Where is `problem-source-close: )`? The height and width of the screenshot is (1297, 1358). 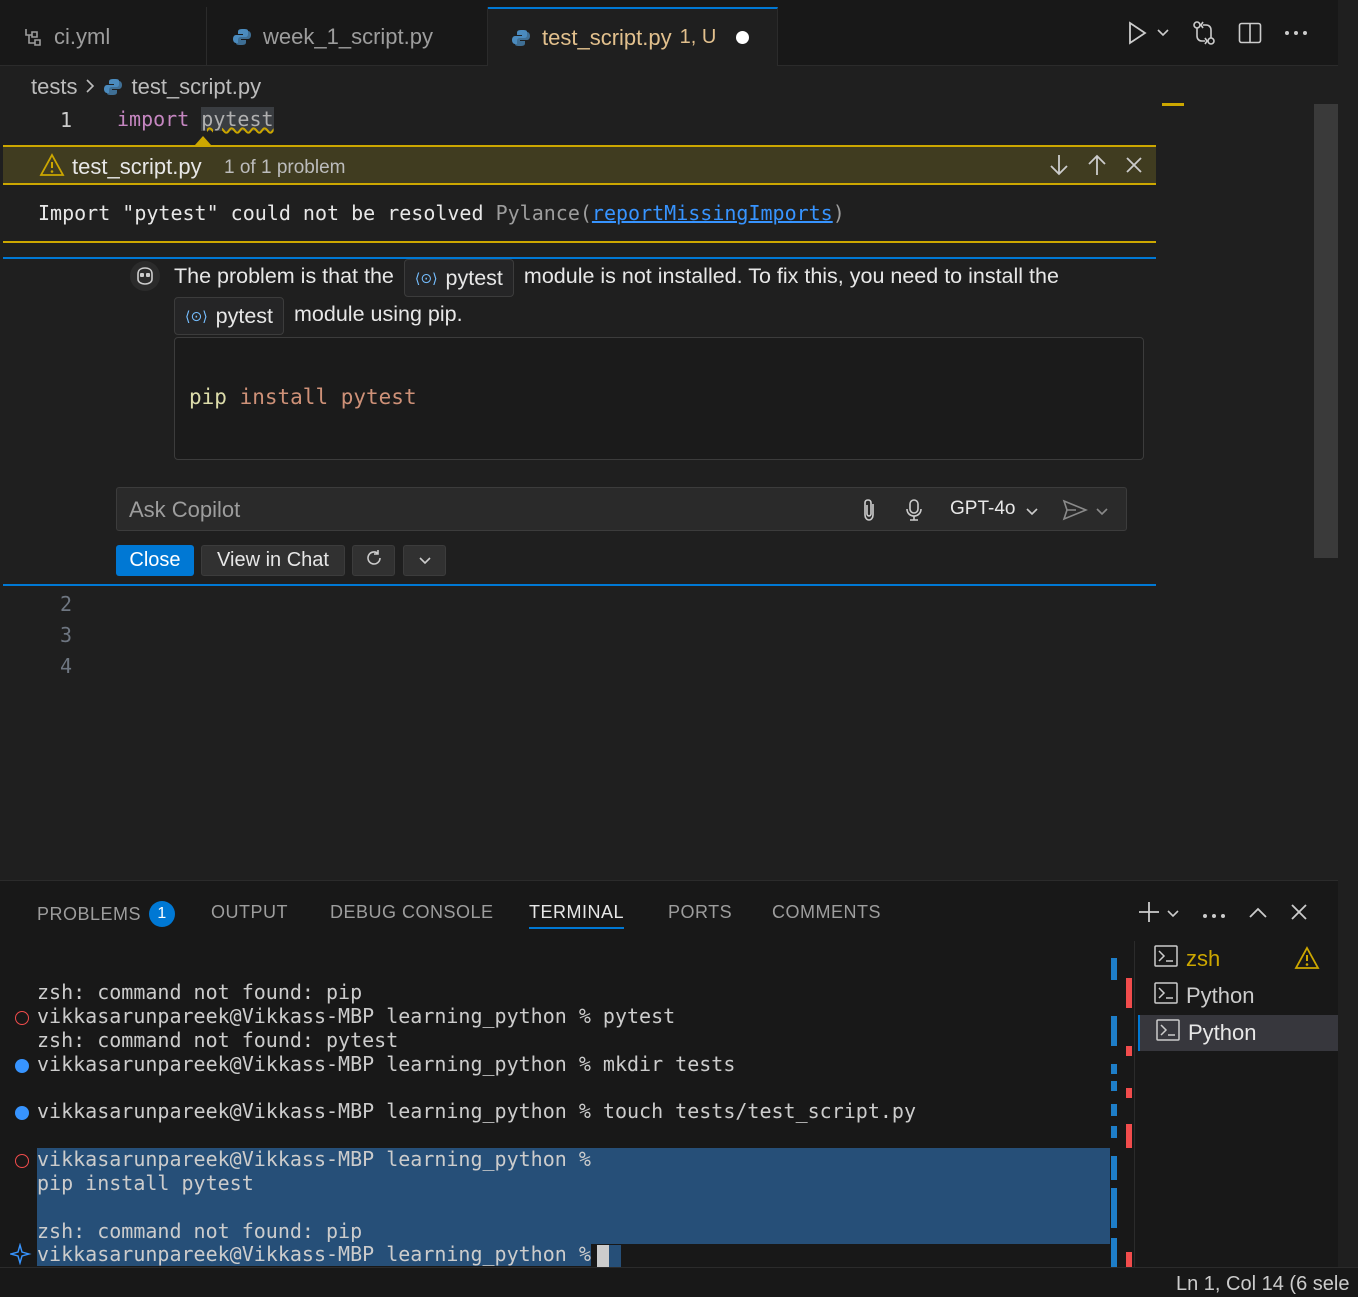
problem-source-close: ) is located at coordinates (838, 213).